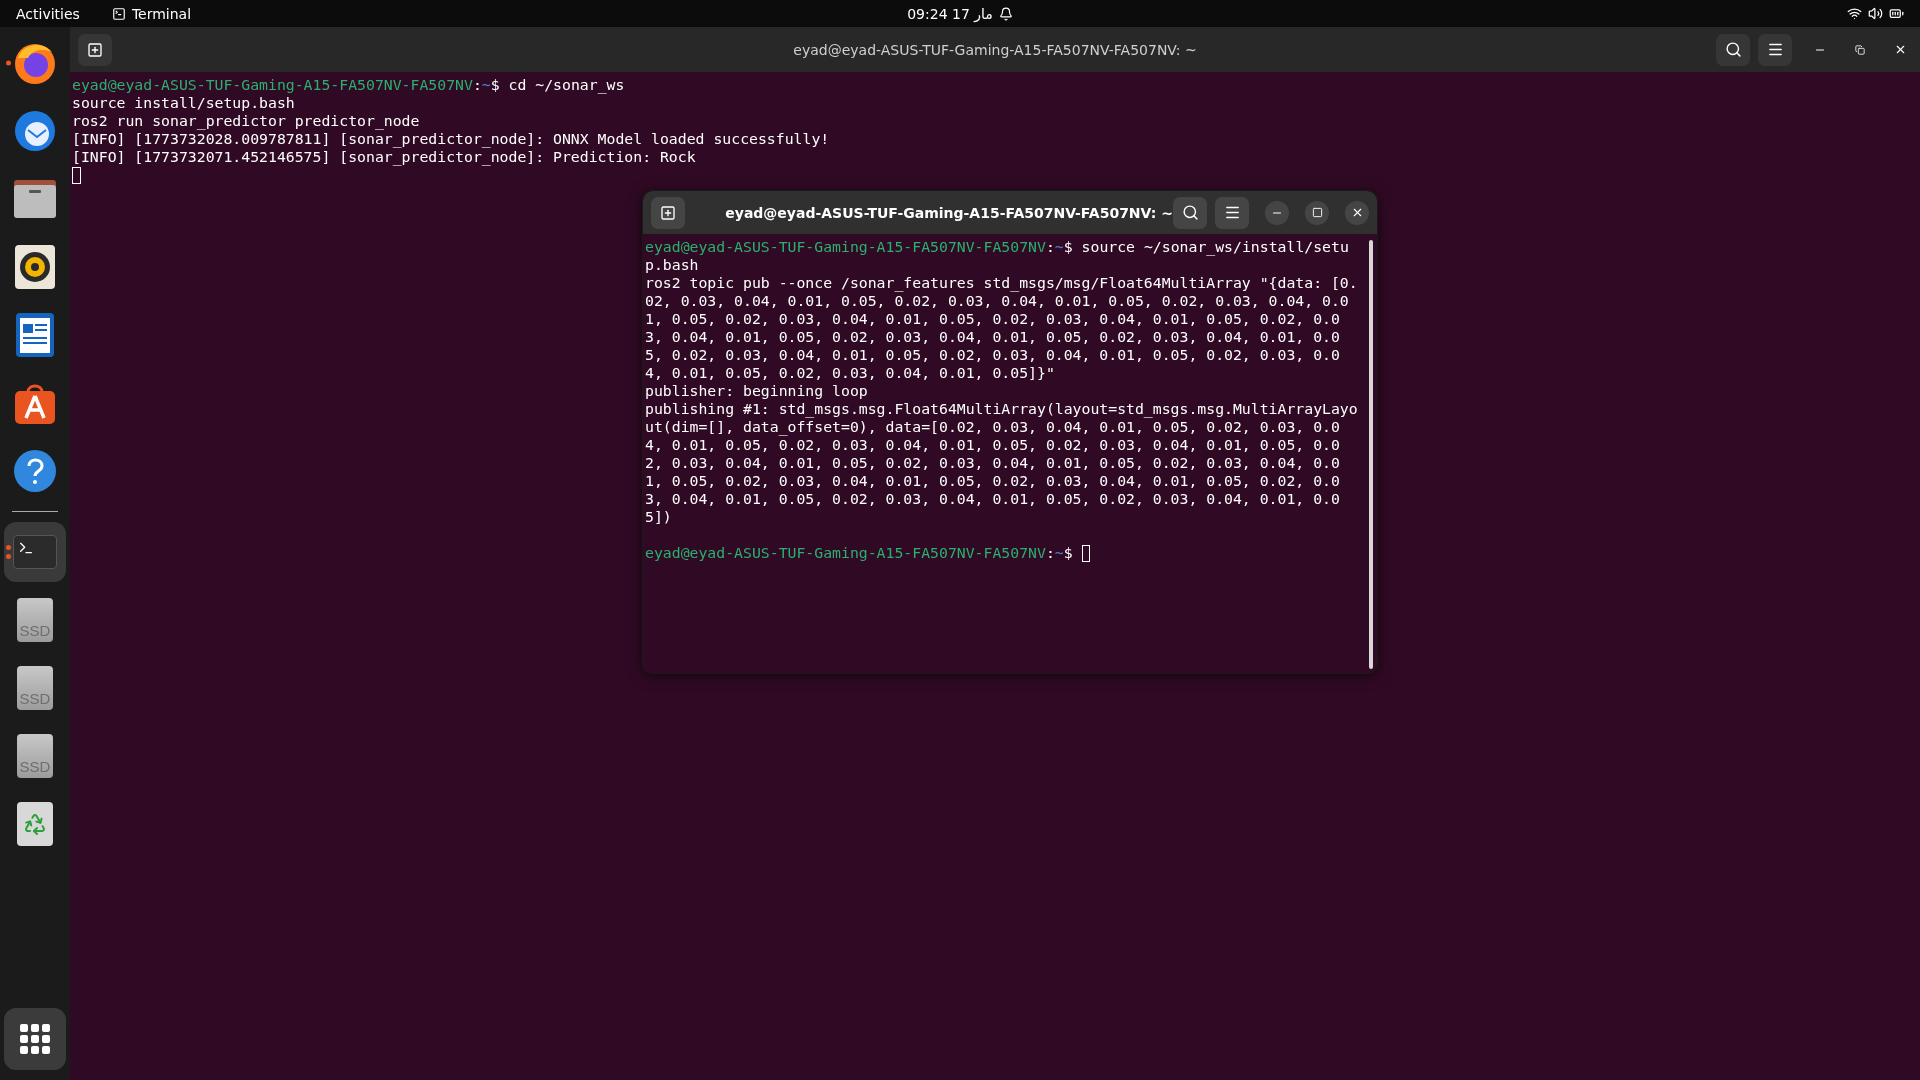  Describe the element at coordinates (151, 13) in the screenshot. I see `app-menu-button: Terminal` at that location.